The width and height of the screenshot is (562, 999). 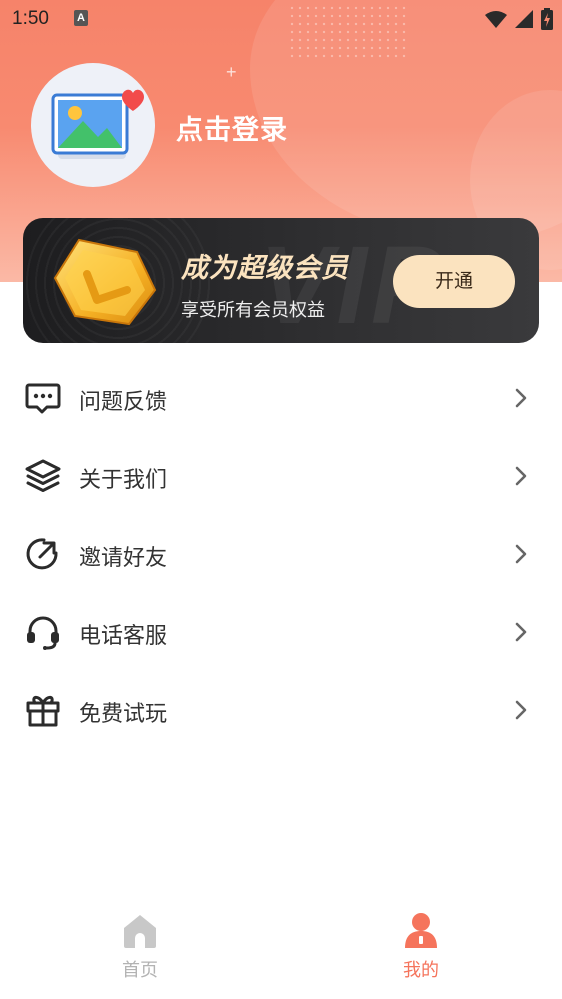 I want to click on menu-item-label: 邀请好友, so click(x=123, y=558).